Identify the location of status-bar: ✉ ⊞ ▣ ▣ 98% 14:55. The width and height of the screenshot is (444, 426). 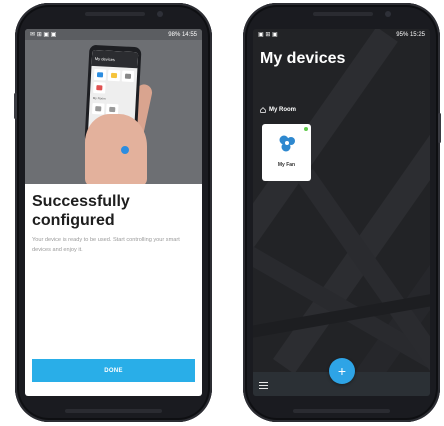
(113, 34).